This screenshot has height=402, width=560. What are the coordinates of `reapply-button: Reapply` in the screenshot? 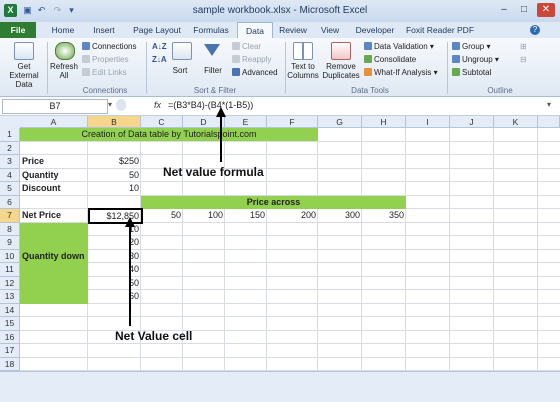 It's located at (251, 59).